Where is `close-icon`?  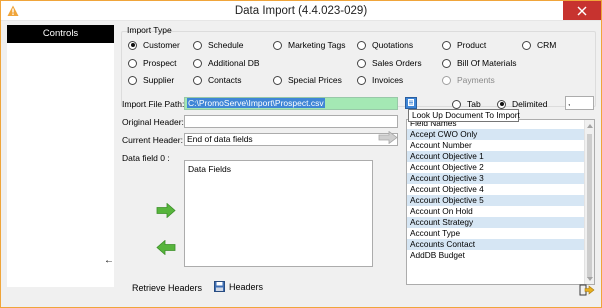
close-icon is located at coordinates (582, 10).